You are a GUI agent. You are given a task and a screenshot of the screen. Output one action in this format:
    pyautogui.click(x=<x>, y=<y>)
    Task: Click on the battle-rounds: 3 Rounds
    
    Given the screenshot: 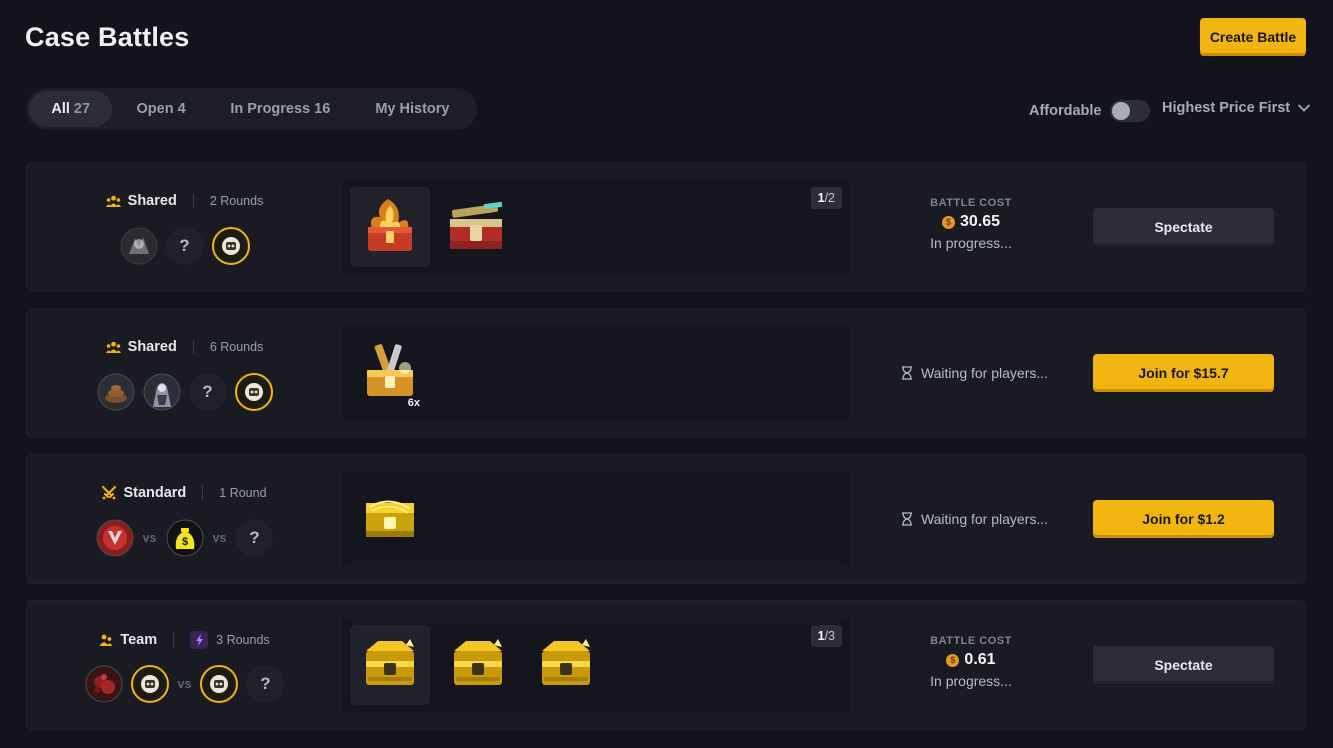 What is the action you would take?
    pyautogui.click(x=243, y=640)
    